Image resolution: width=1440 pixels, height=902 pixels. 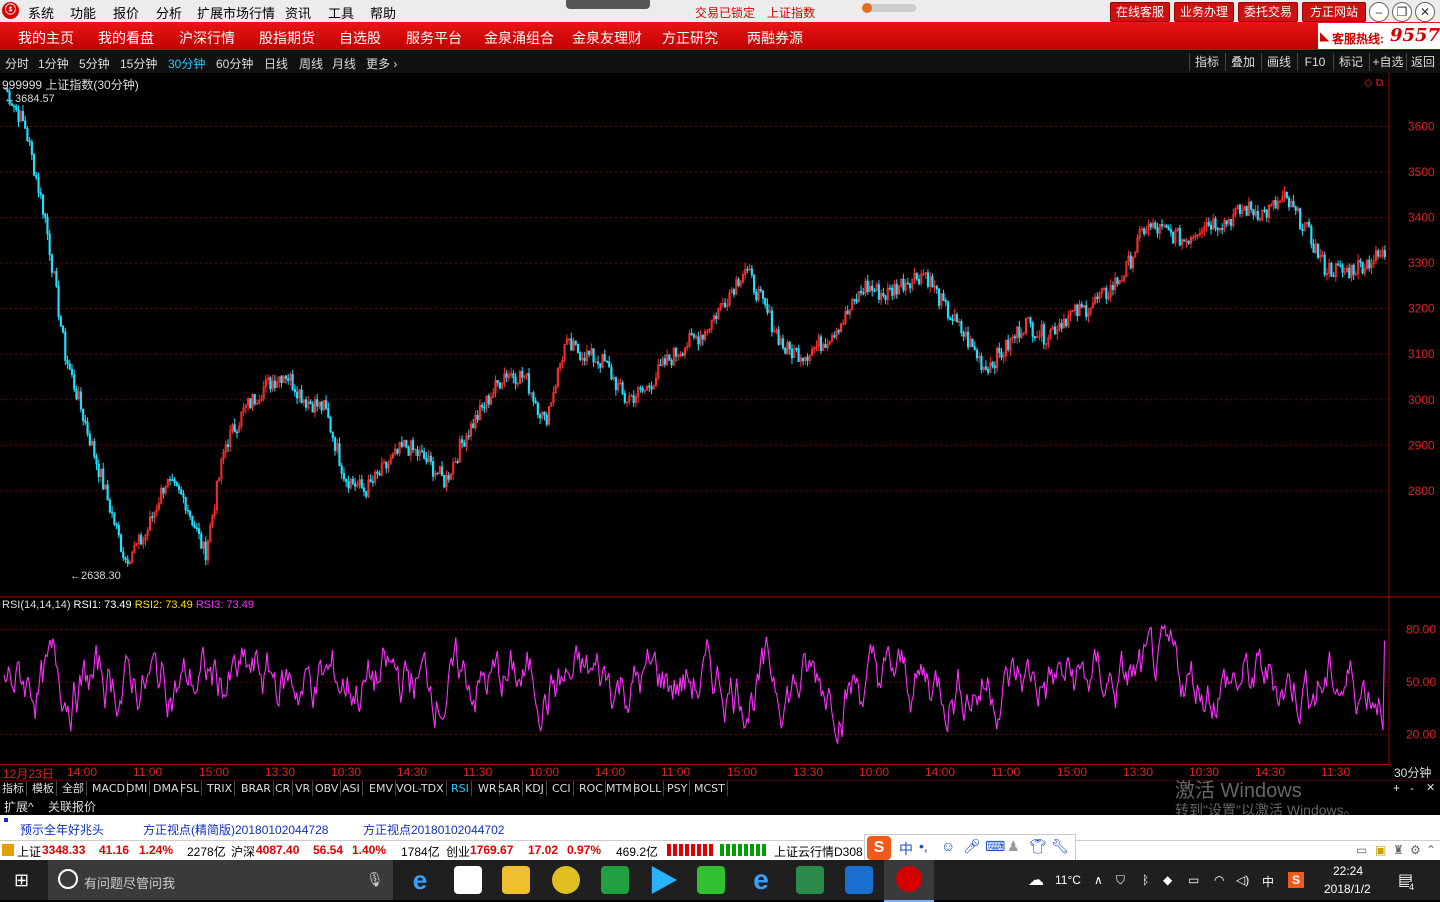 What do you see at coordinates (566, 880) in the screenshot?
I see `app-ball-icon` at bounding box center [566, 880].